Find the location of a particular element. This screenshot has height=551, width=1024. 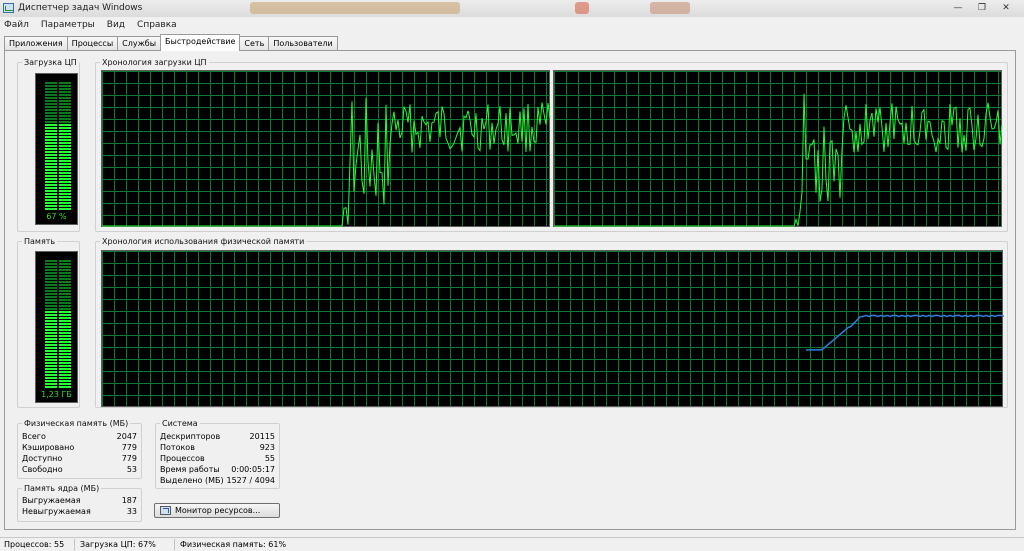

stat-label: Процессов is located at coordinates (182, 458).